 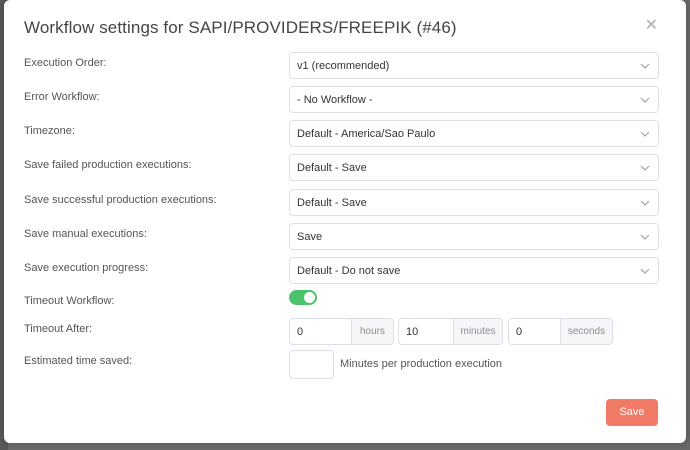 I want to click on seconds-unit: seconds, so click(x=586, y=331).